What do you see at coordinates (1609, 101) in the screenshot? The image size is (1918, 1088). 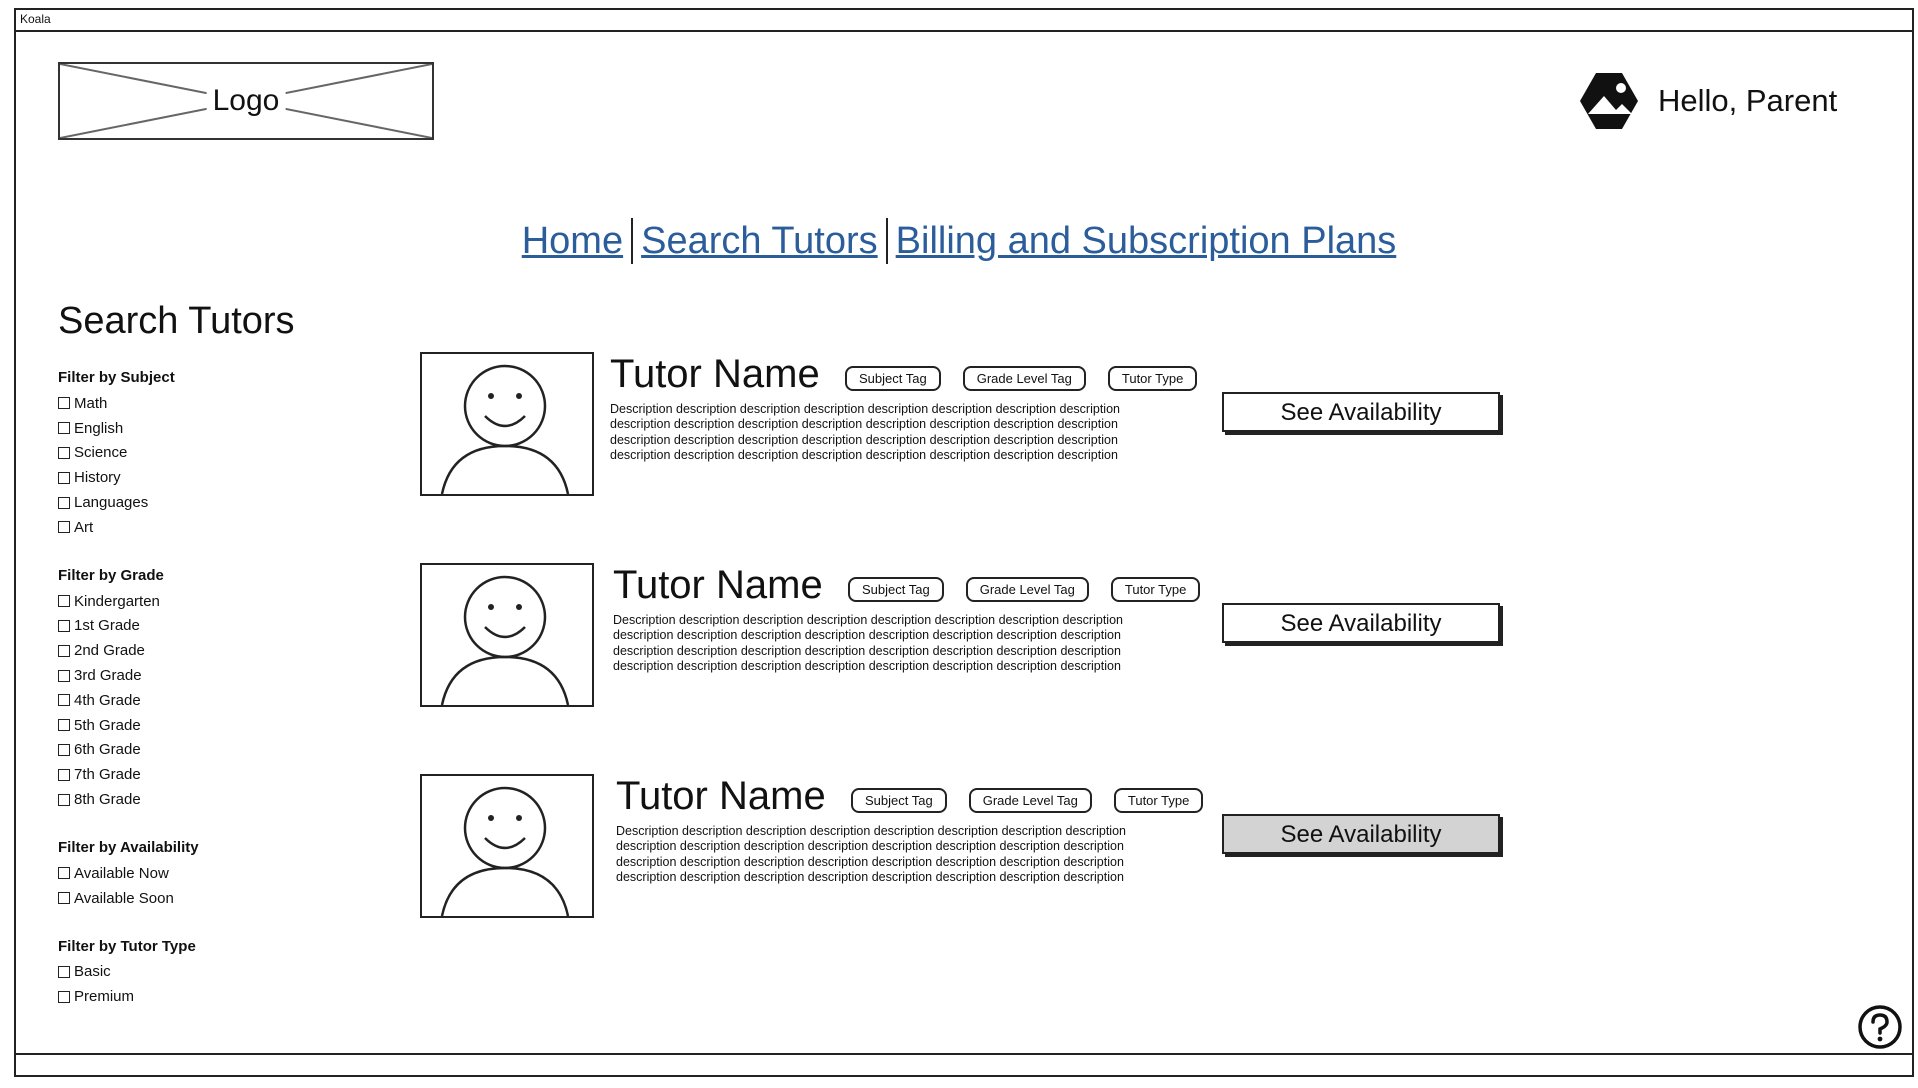 I see `avatar-icon` at bounding box center [1609, 101].